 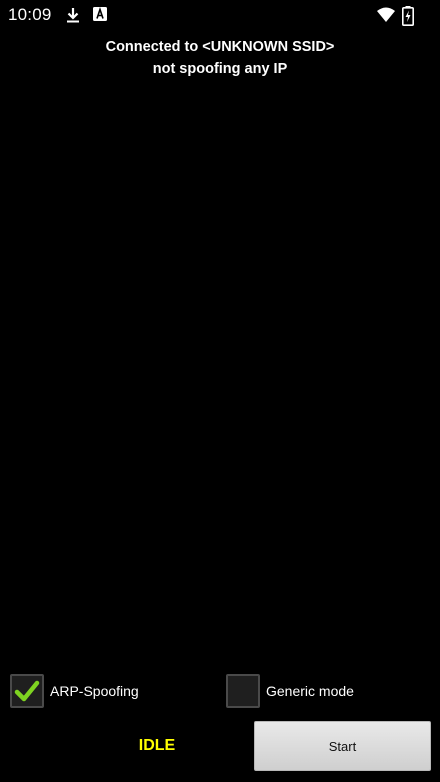 I want to click on generic-mode-label: Generic mode, so click(x=310, y=691).